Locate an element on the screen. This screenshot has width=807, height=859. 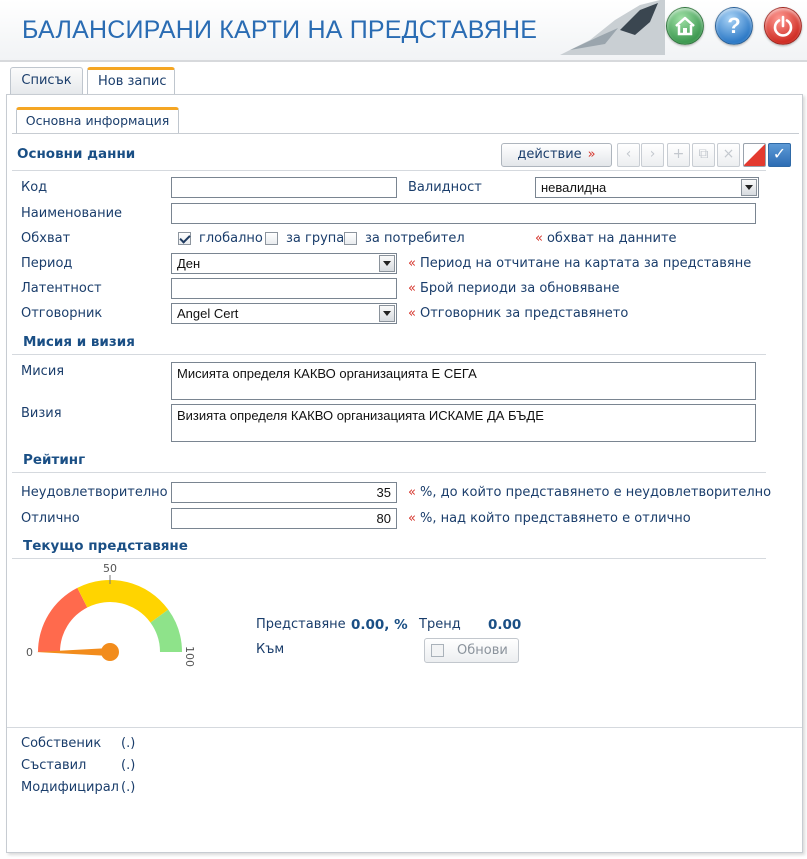
prev-icon: ‹ is located at coordinates (628, 154).